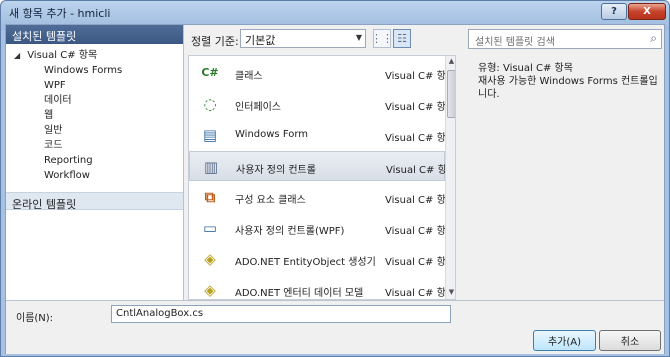 This screenshot has height=357, width=670. What do you see at coordinates (210, 72) in the screenshot?
I see `class-icon: C#` at bounding box center [210, 72].